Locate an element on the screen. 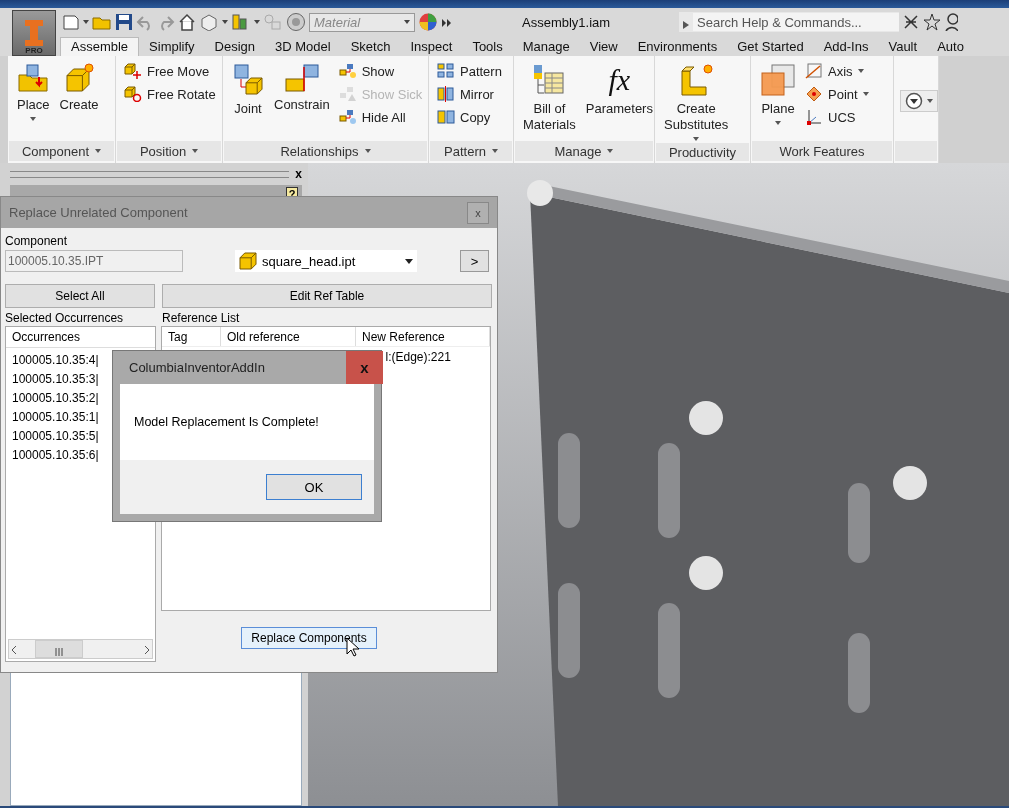 This screenshot has width=1009, height=808. list-item: 100005.10.35:5| is located at coordinates (55, 435).